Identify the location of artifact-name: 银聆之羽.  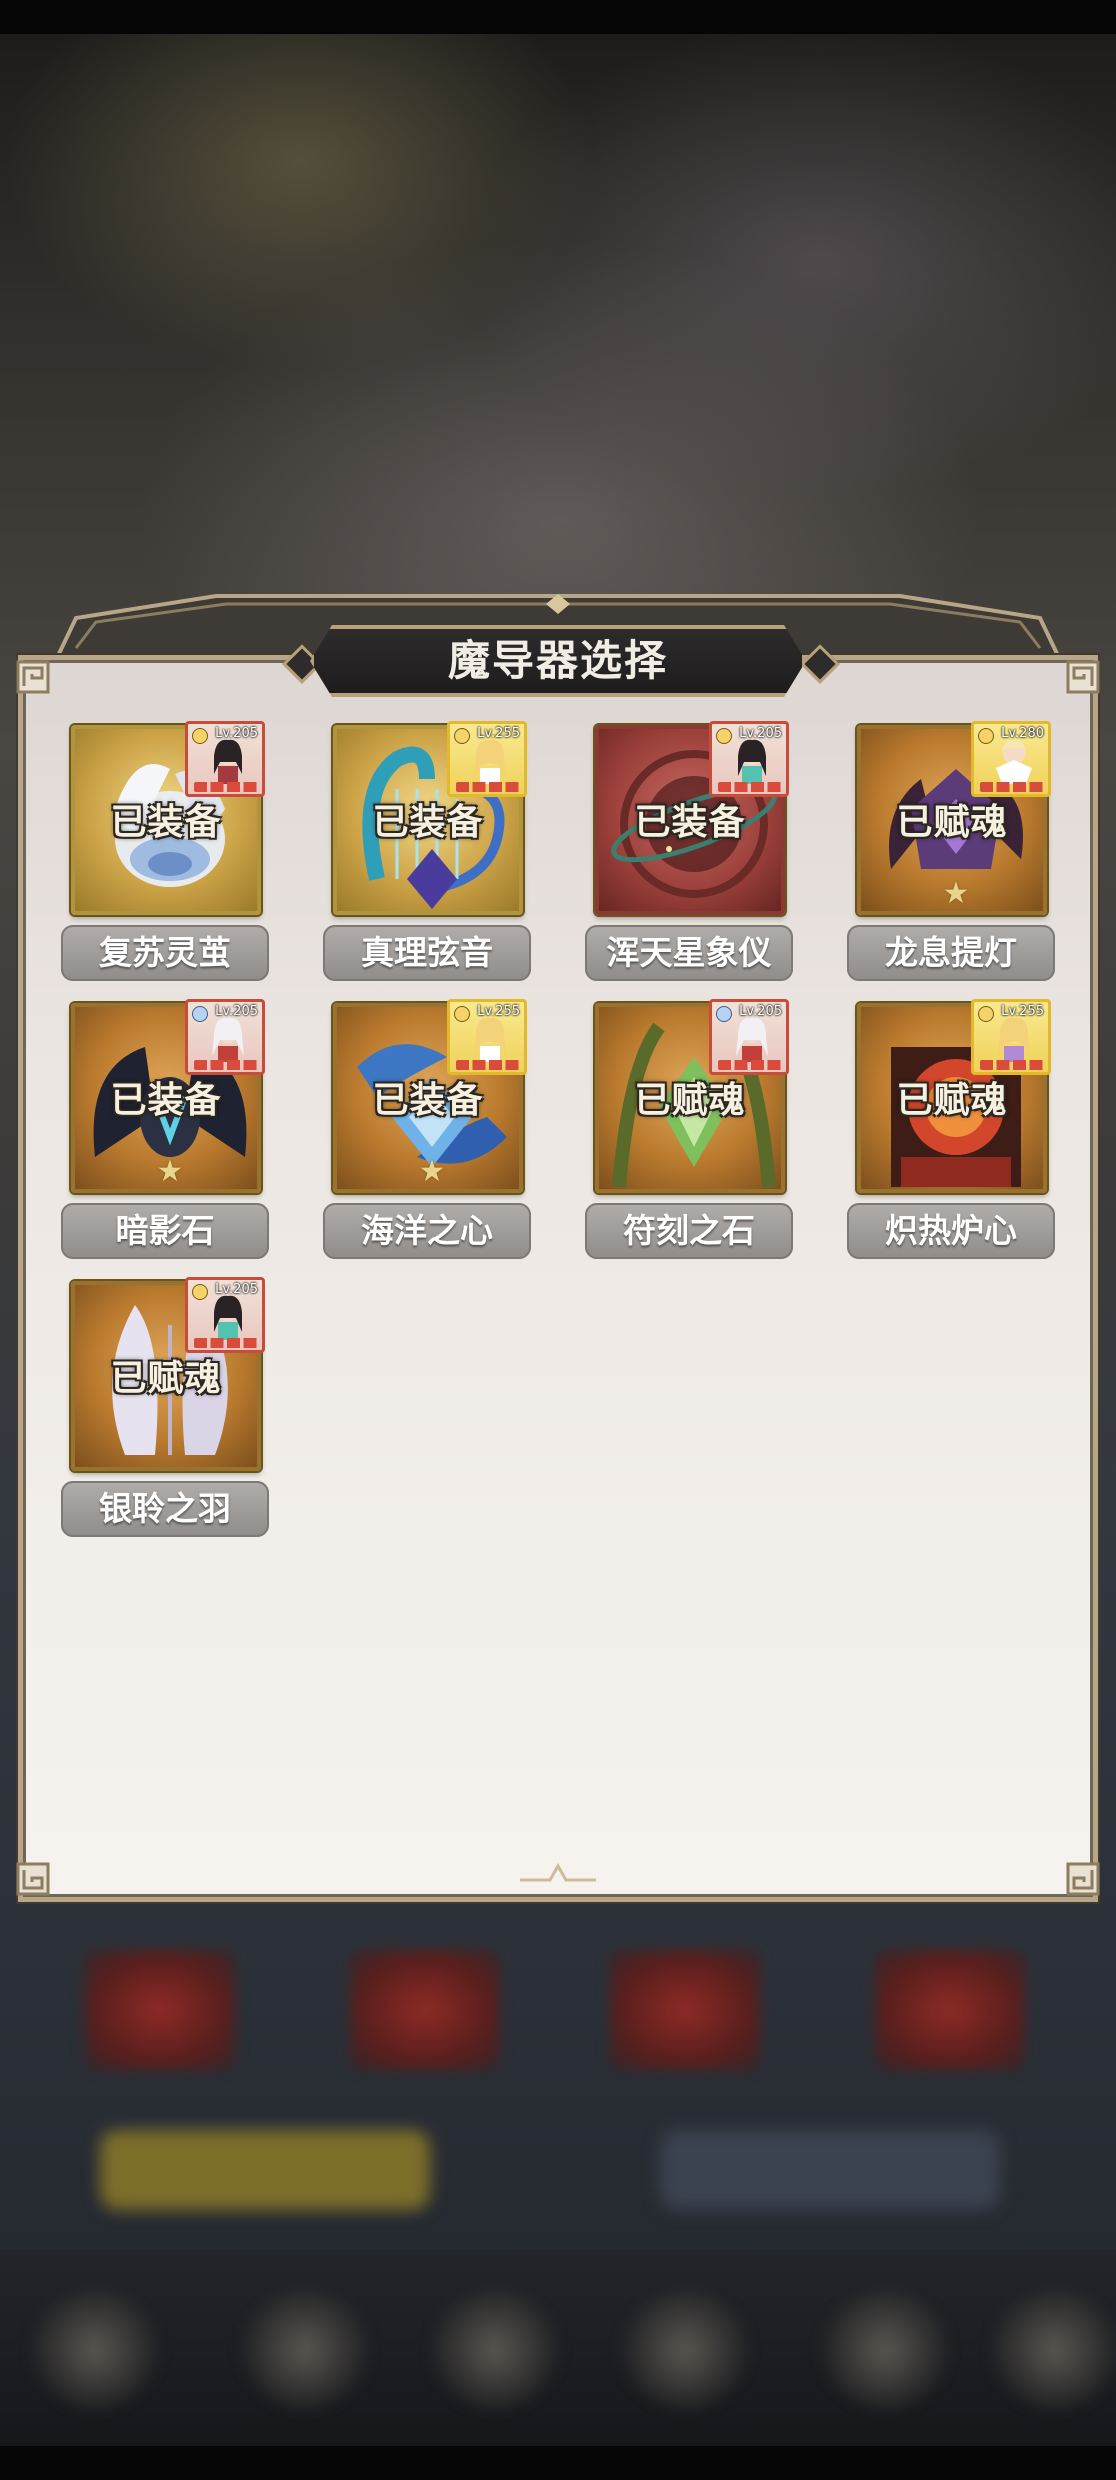
(165, 1509).